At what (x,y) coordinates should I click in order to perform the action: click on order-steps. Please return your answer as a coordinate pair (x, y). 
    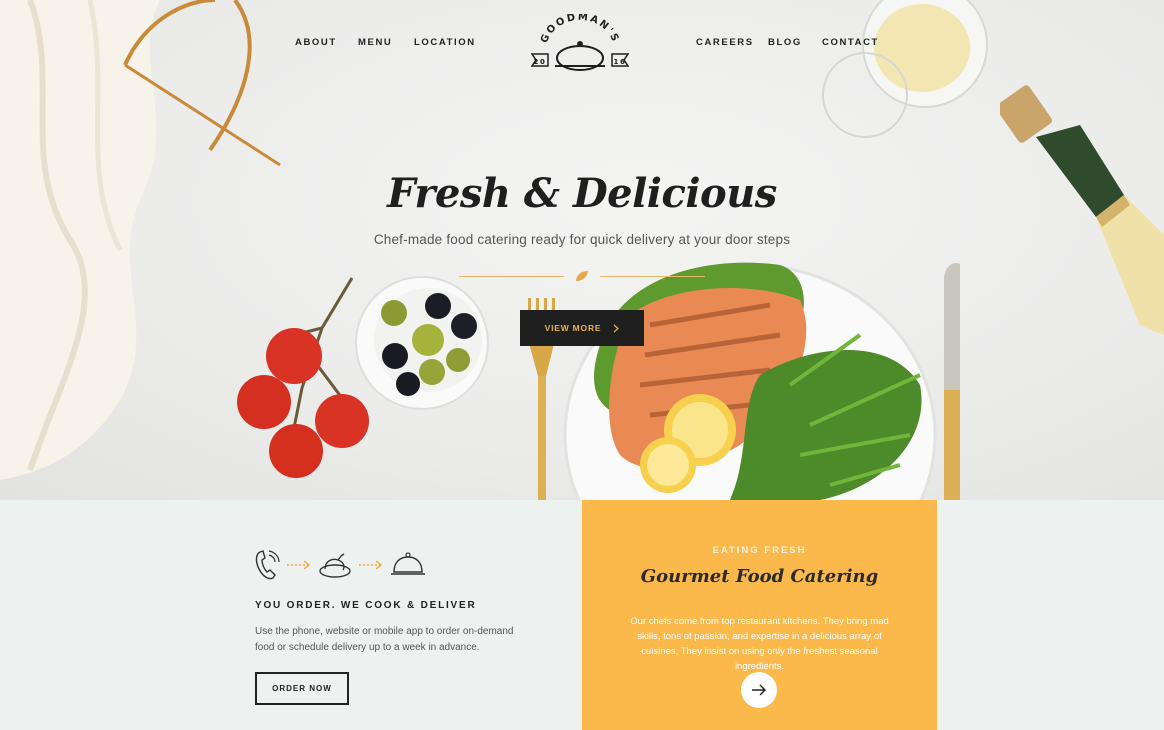
    Looking at the image, I should click on (340, 565).